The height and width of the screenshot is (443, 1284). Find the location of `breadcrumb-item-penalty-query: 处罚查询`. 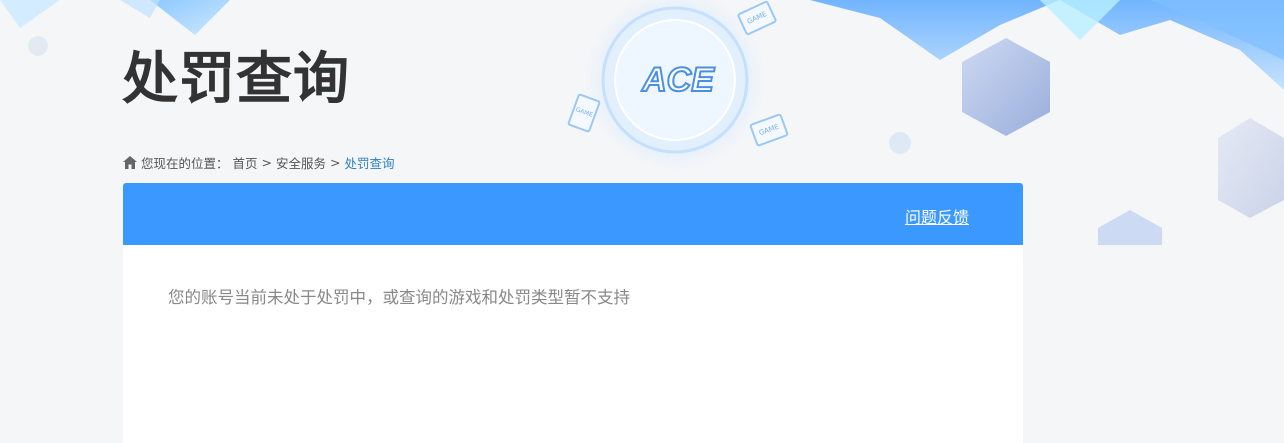

breadcrumb-item-penalty-query: 处罚查询 is located at coordinates (370, 162).